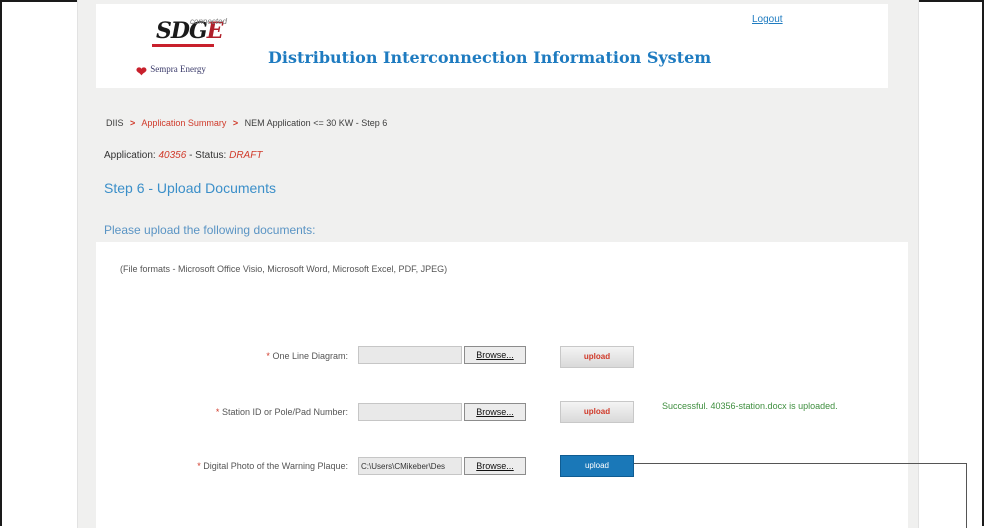 The image size is (984, 528). What do you see at coordinates (233, 356) in the screenshot?
I see `one-line-diagram-label: * One Line Diagram:` at bounding box center [233, 356].